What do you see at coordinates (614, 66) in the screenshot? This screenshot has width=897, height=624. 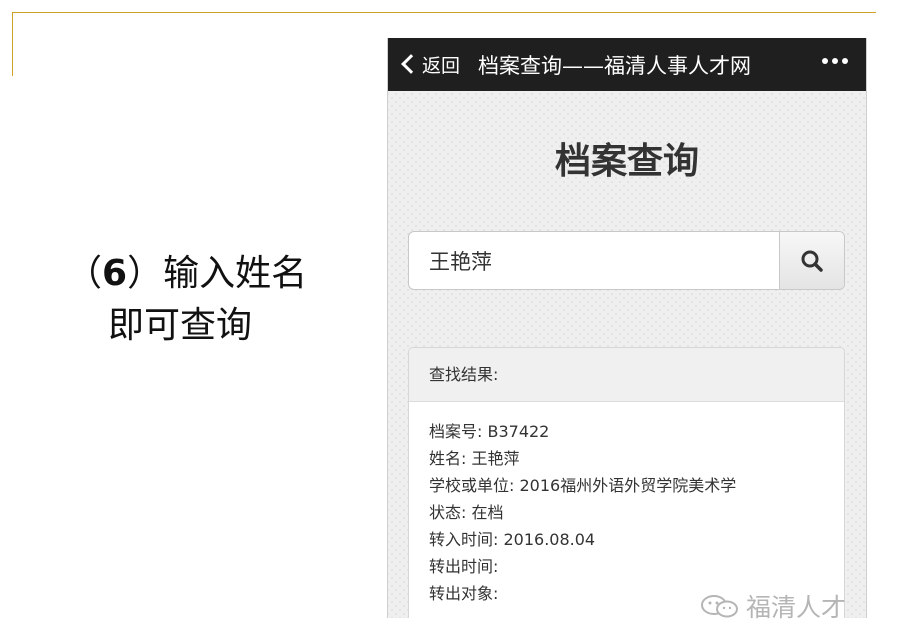 I see `navbar-title: 档案查询——福清人事人才网` at bounding box center [614, 66].